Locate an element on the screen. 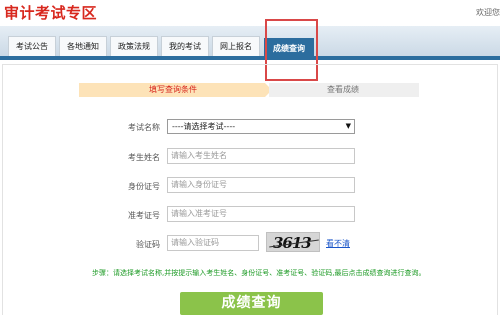 Image resolution: width=500 pixels, height=315 pixels. exam-name-selected-value: ----请选择考试---- is located at coordinates (204, 126).